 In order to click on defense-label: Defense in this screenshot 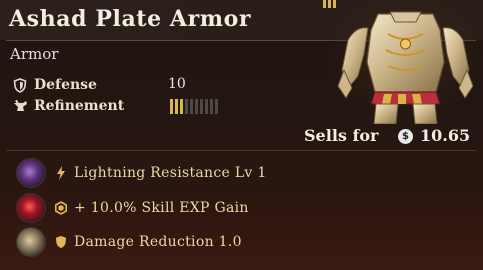, I will do `click(65, 85)`.